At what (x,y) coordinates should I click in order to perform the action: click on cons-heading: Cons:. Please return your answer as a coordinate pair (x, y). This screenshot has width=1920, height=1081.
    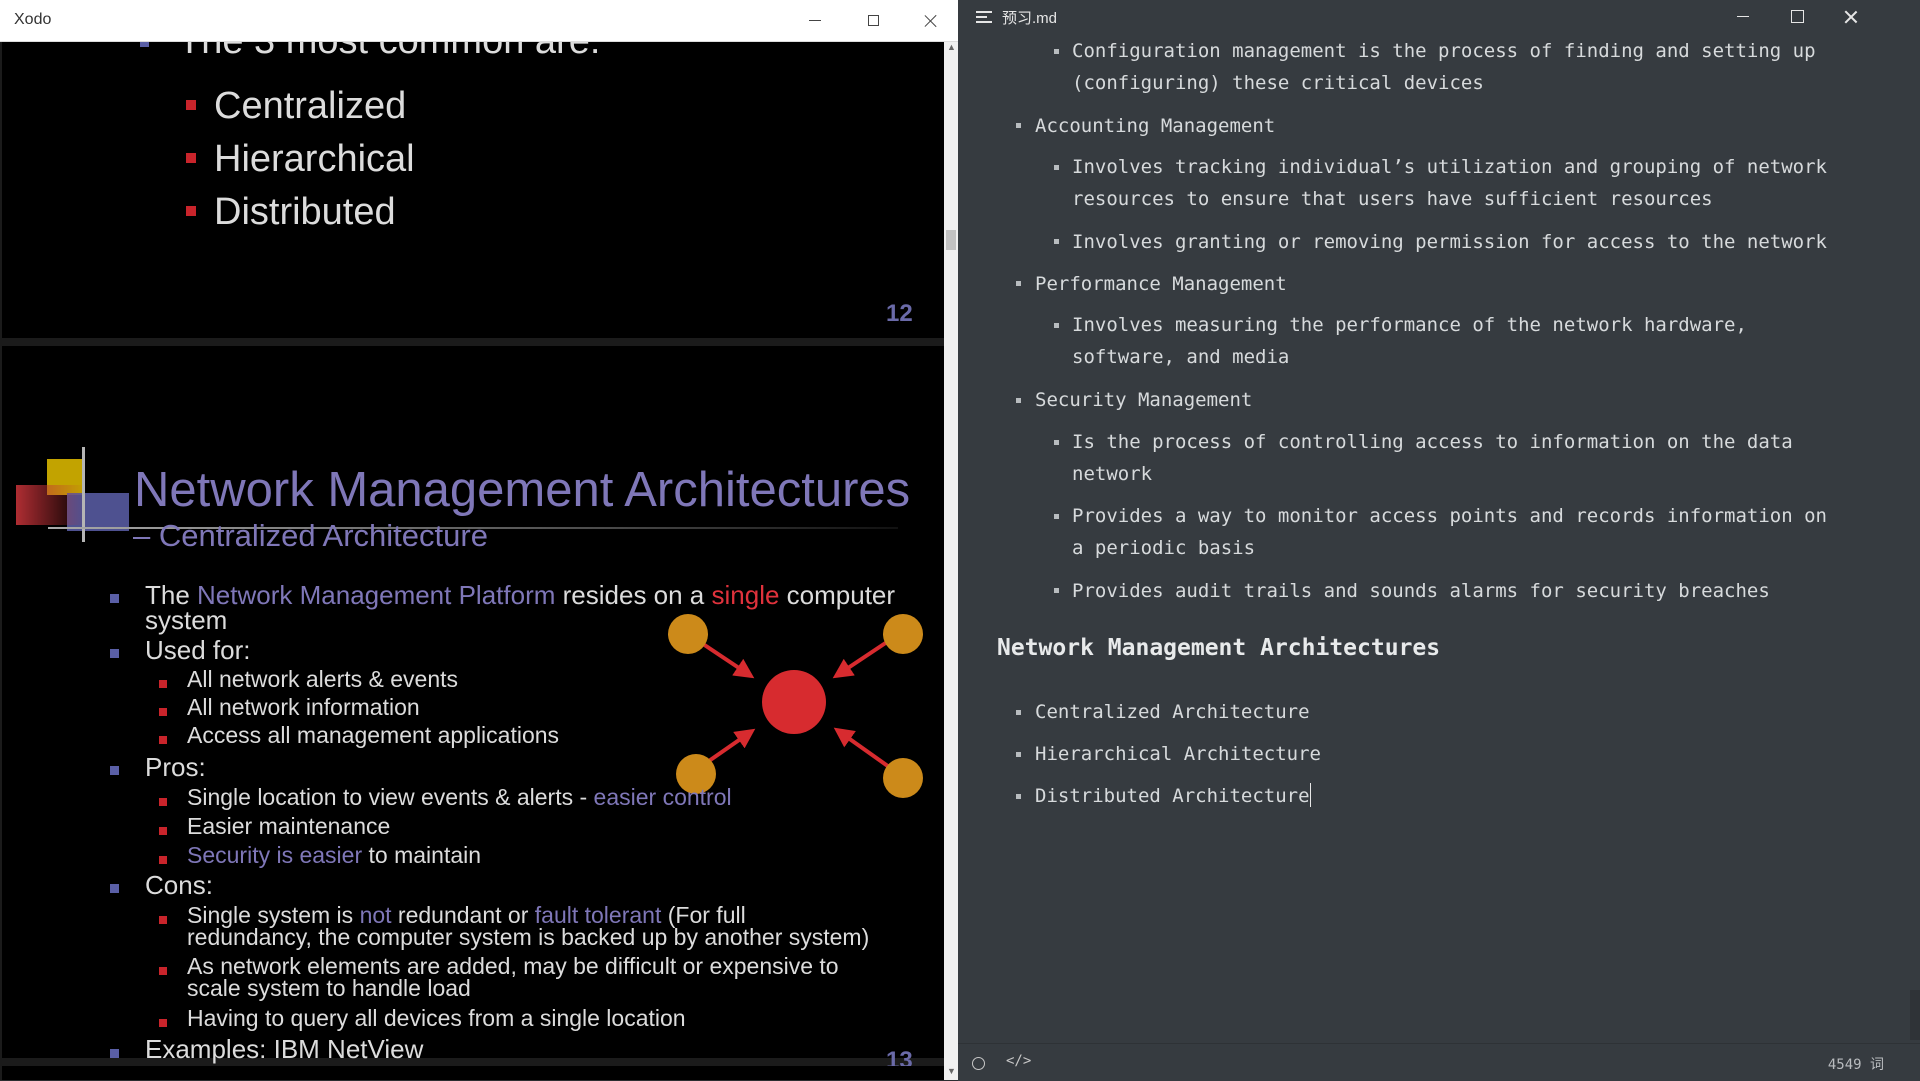
    Looking at the image, I should click on (179, 885).